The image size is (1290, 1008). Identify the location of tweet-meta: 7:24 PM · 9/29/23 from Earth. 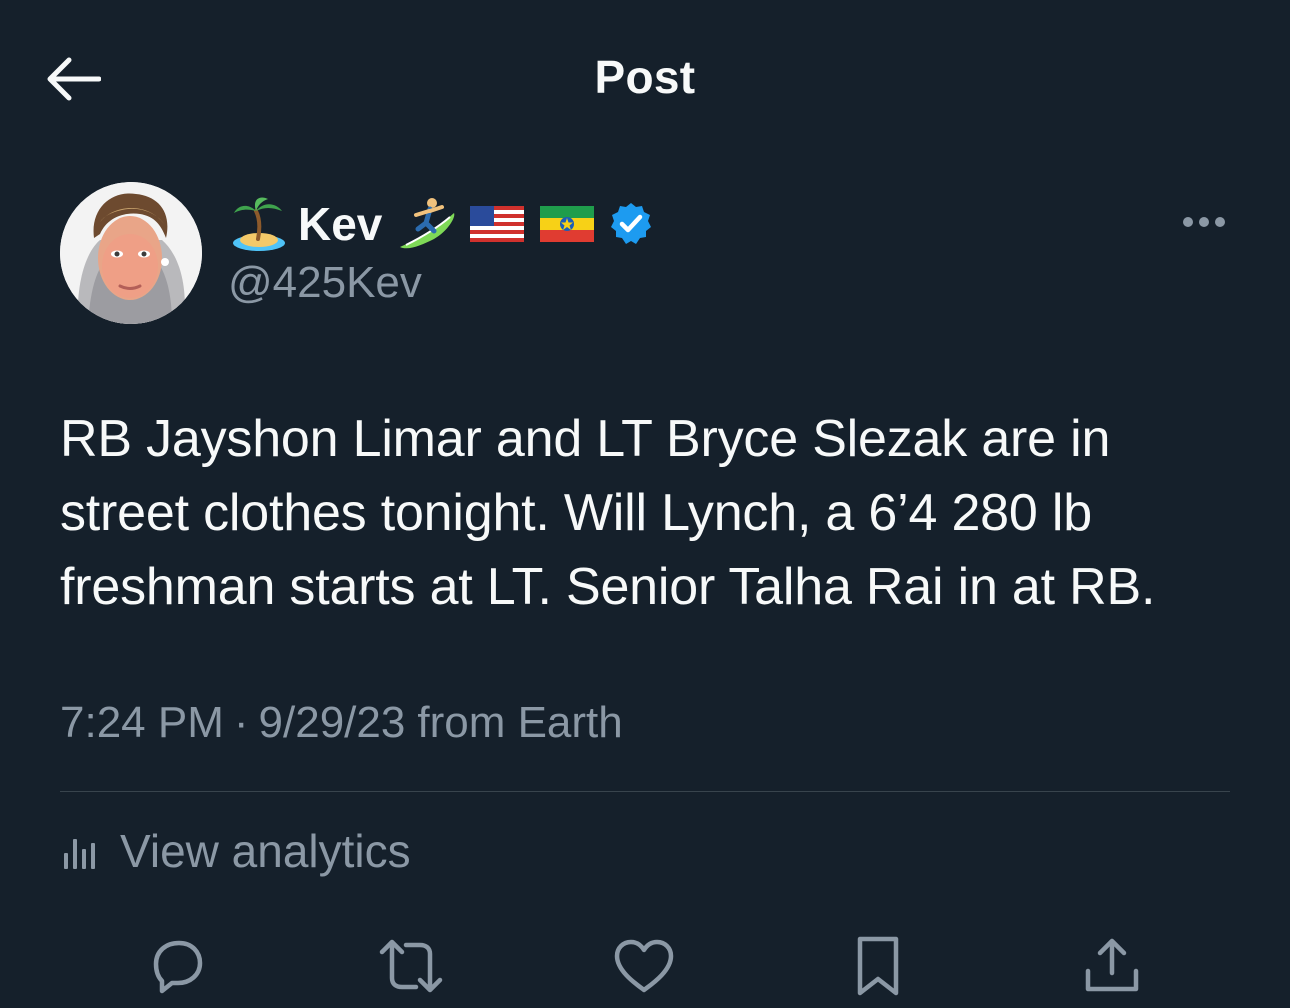
(341, 723).